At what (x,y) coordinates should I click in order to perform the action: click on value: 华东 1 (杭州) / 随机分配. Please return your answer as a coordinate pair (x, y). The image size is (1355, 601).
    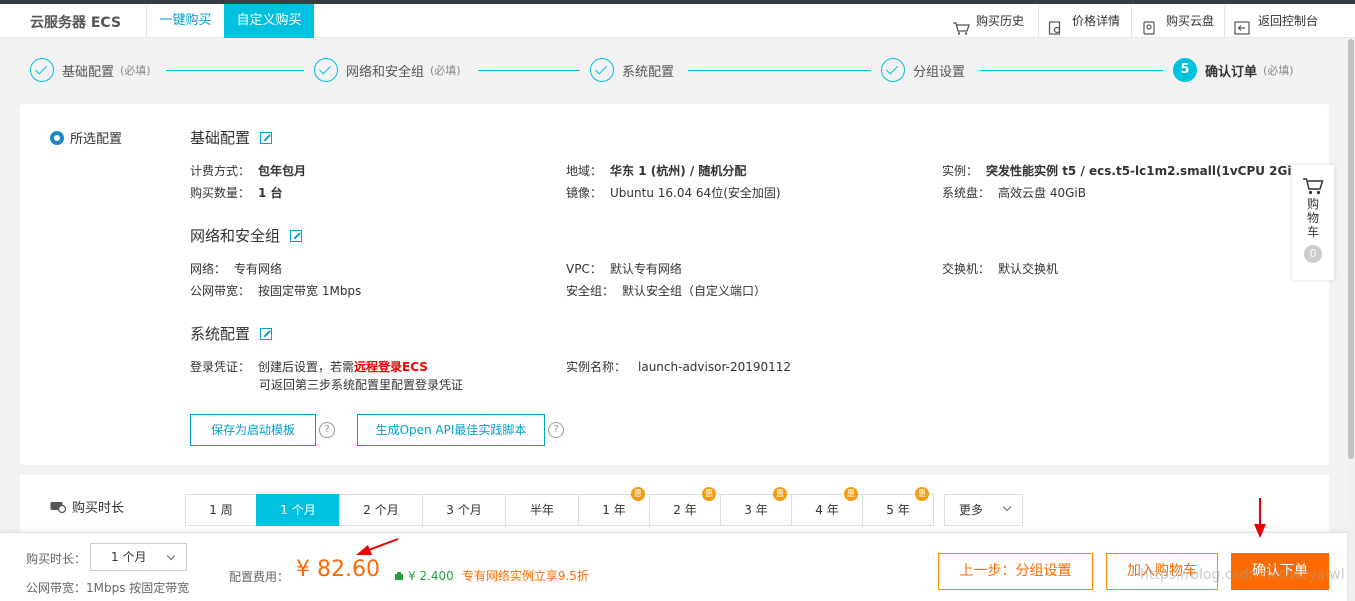
    Looking at the image, I should click on (678, 171).